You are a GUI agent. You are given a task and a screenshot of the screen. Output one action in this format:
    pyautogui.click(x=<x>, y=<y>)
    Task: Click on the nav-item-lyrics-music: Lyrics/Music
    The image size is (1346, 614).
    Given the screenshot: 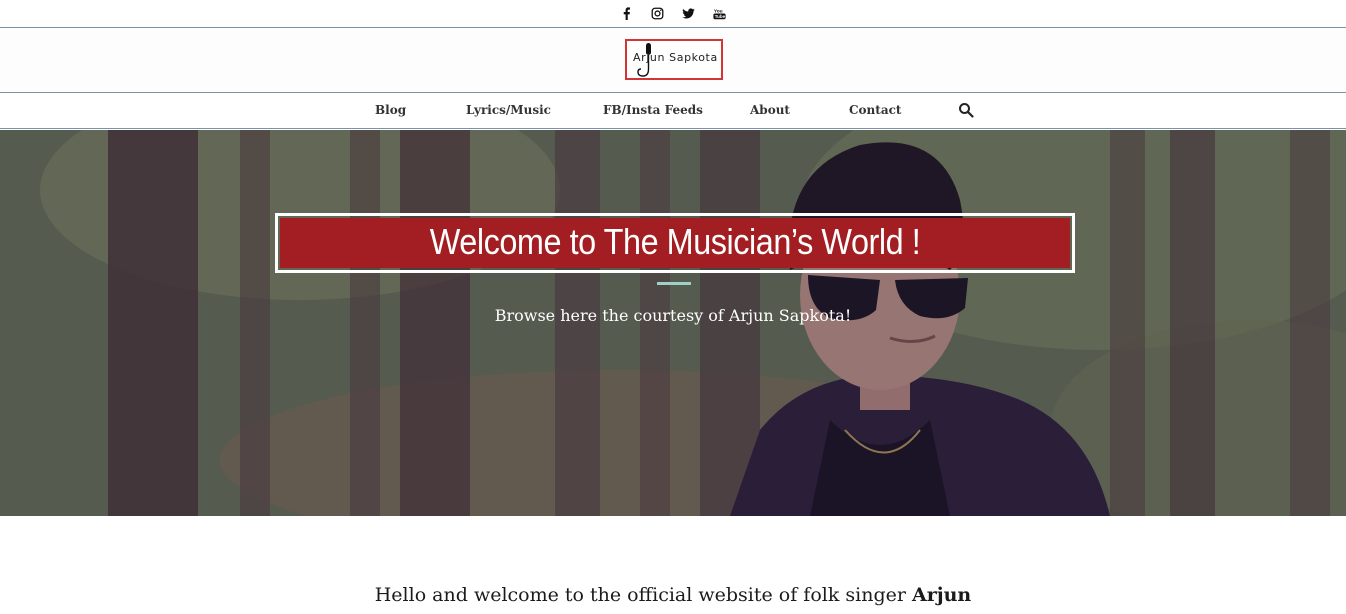 What is the action you would take?
    pyautogui.click(x=508, y=110)
    